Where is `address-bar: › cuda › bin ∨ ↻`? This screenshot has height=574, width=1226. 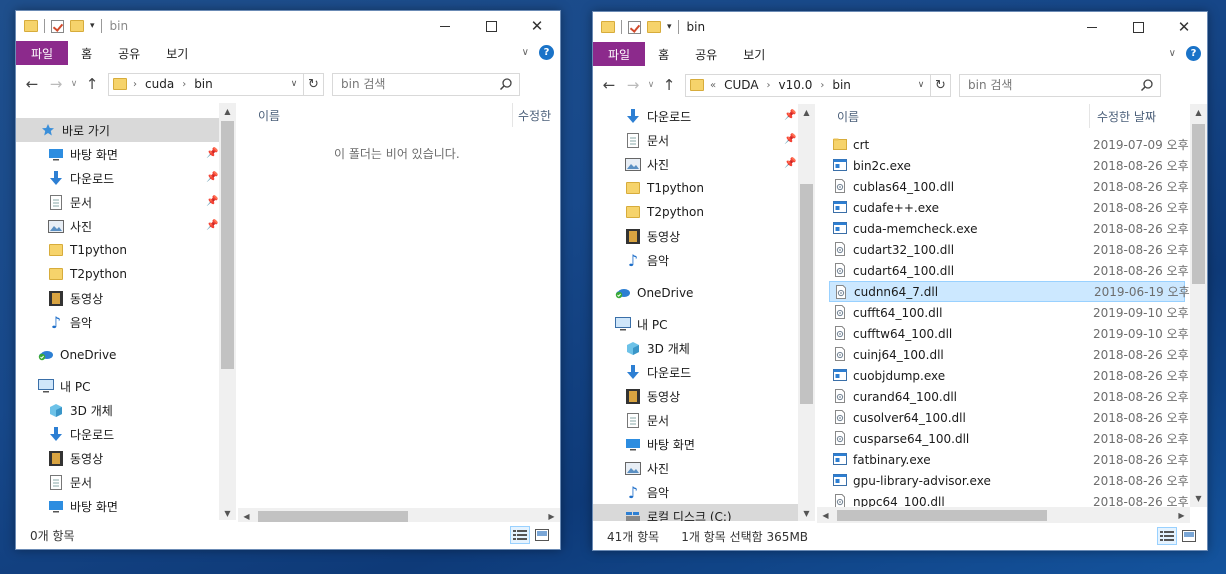 address-bar: › cuda › bin ∨ ↻ is located at coordinates (216, 84).